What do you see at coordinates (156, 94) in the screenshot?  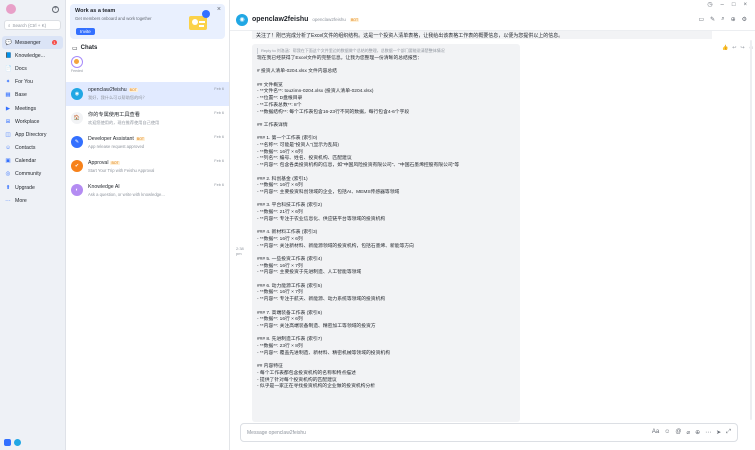 I see `chat-main: openclaw2feishu BOT 我好，我什么可以帮助您的吗？` at bounding box center [156, 94].